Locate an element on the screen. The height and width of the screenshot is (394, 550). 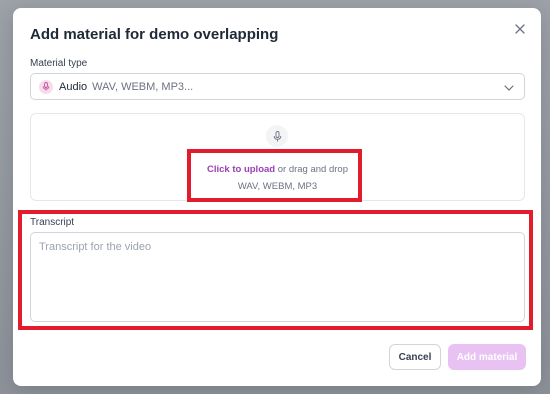
accepted-formats: WAV, WEBM, MP3 is located at coordinates (277, 186).